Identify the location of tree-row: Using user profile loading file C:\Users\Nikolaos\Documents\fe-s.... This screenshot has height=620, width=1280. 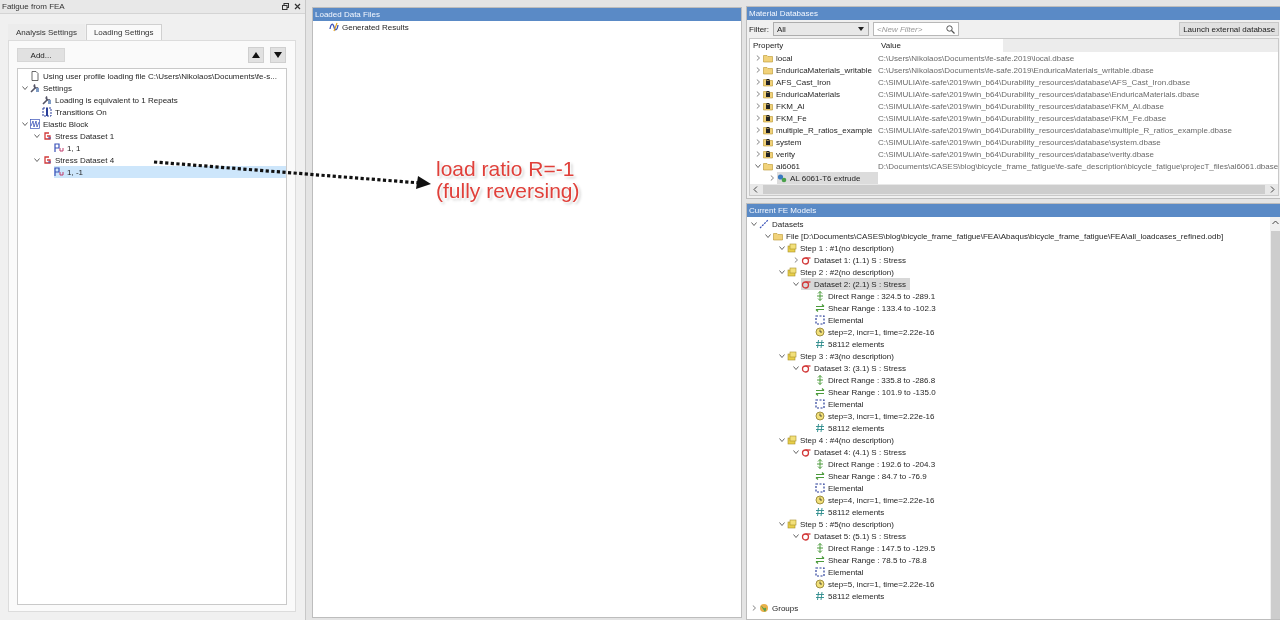
(158, 76).